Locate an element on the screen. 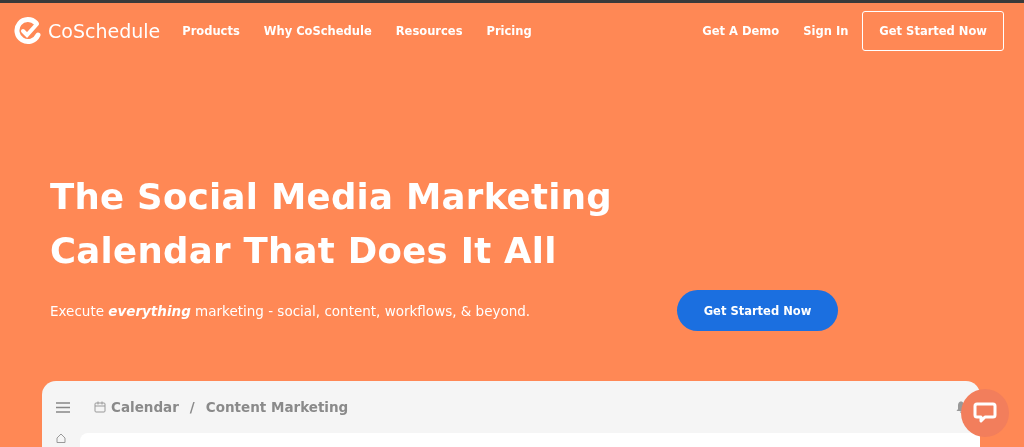 This screenshot has height=447, width=1024. brand-name: CoSchedule is located at coordinates (104, 30).